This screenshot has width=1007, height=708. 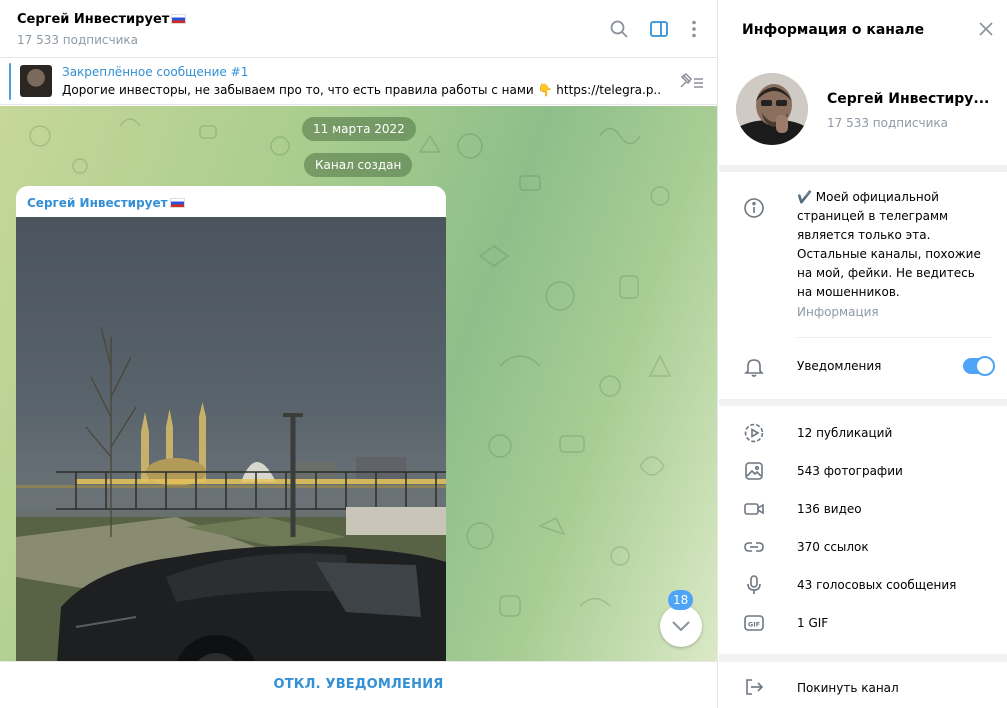 I want to click on avatar-portrait, so click(x=772, y=109).